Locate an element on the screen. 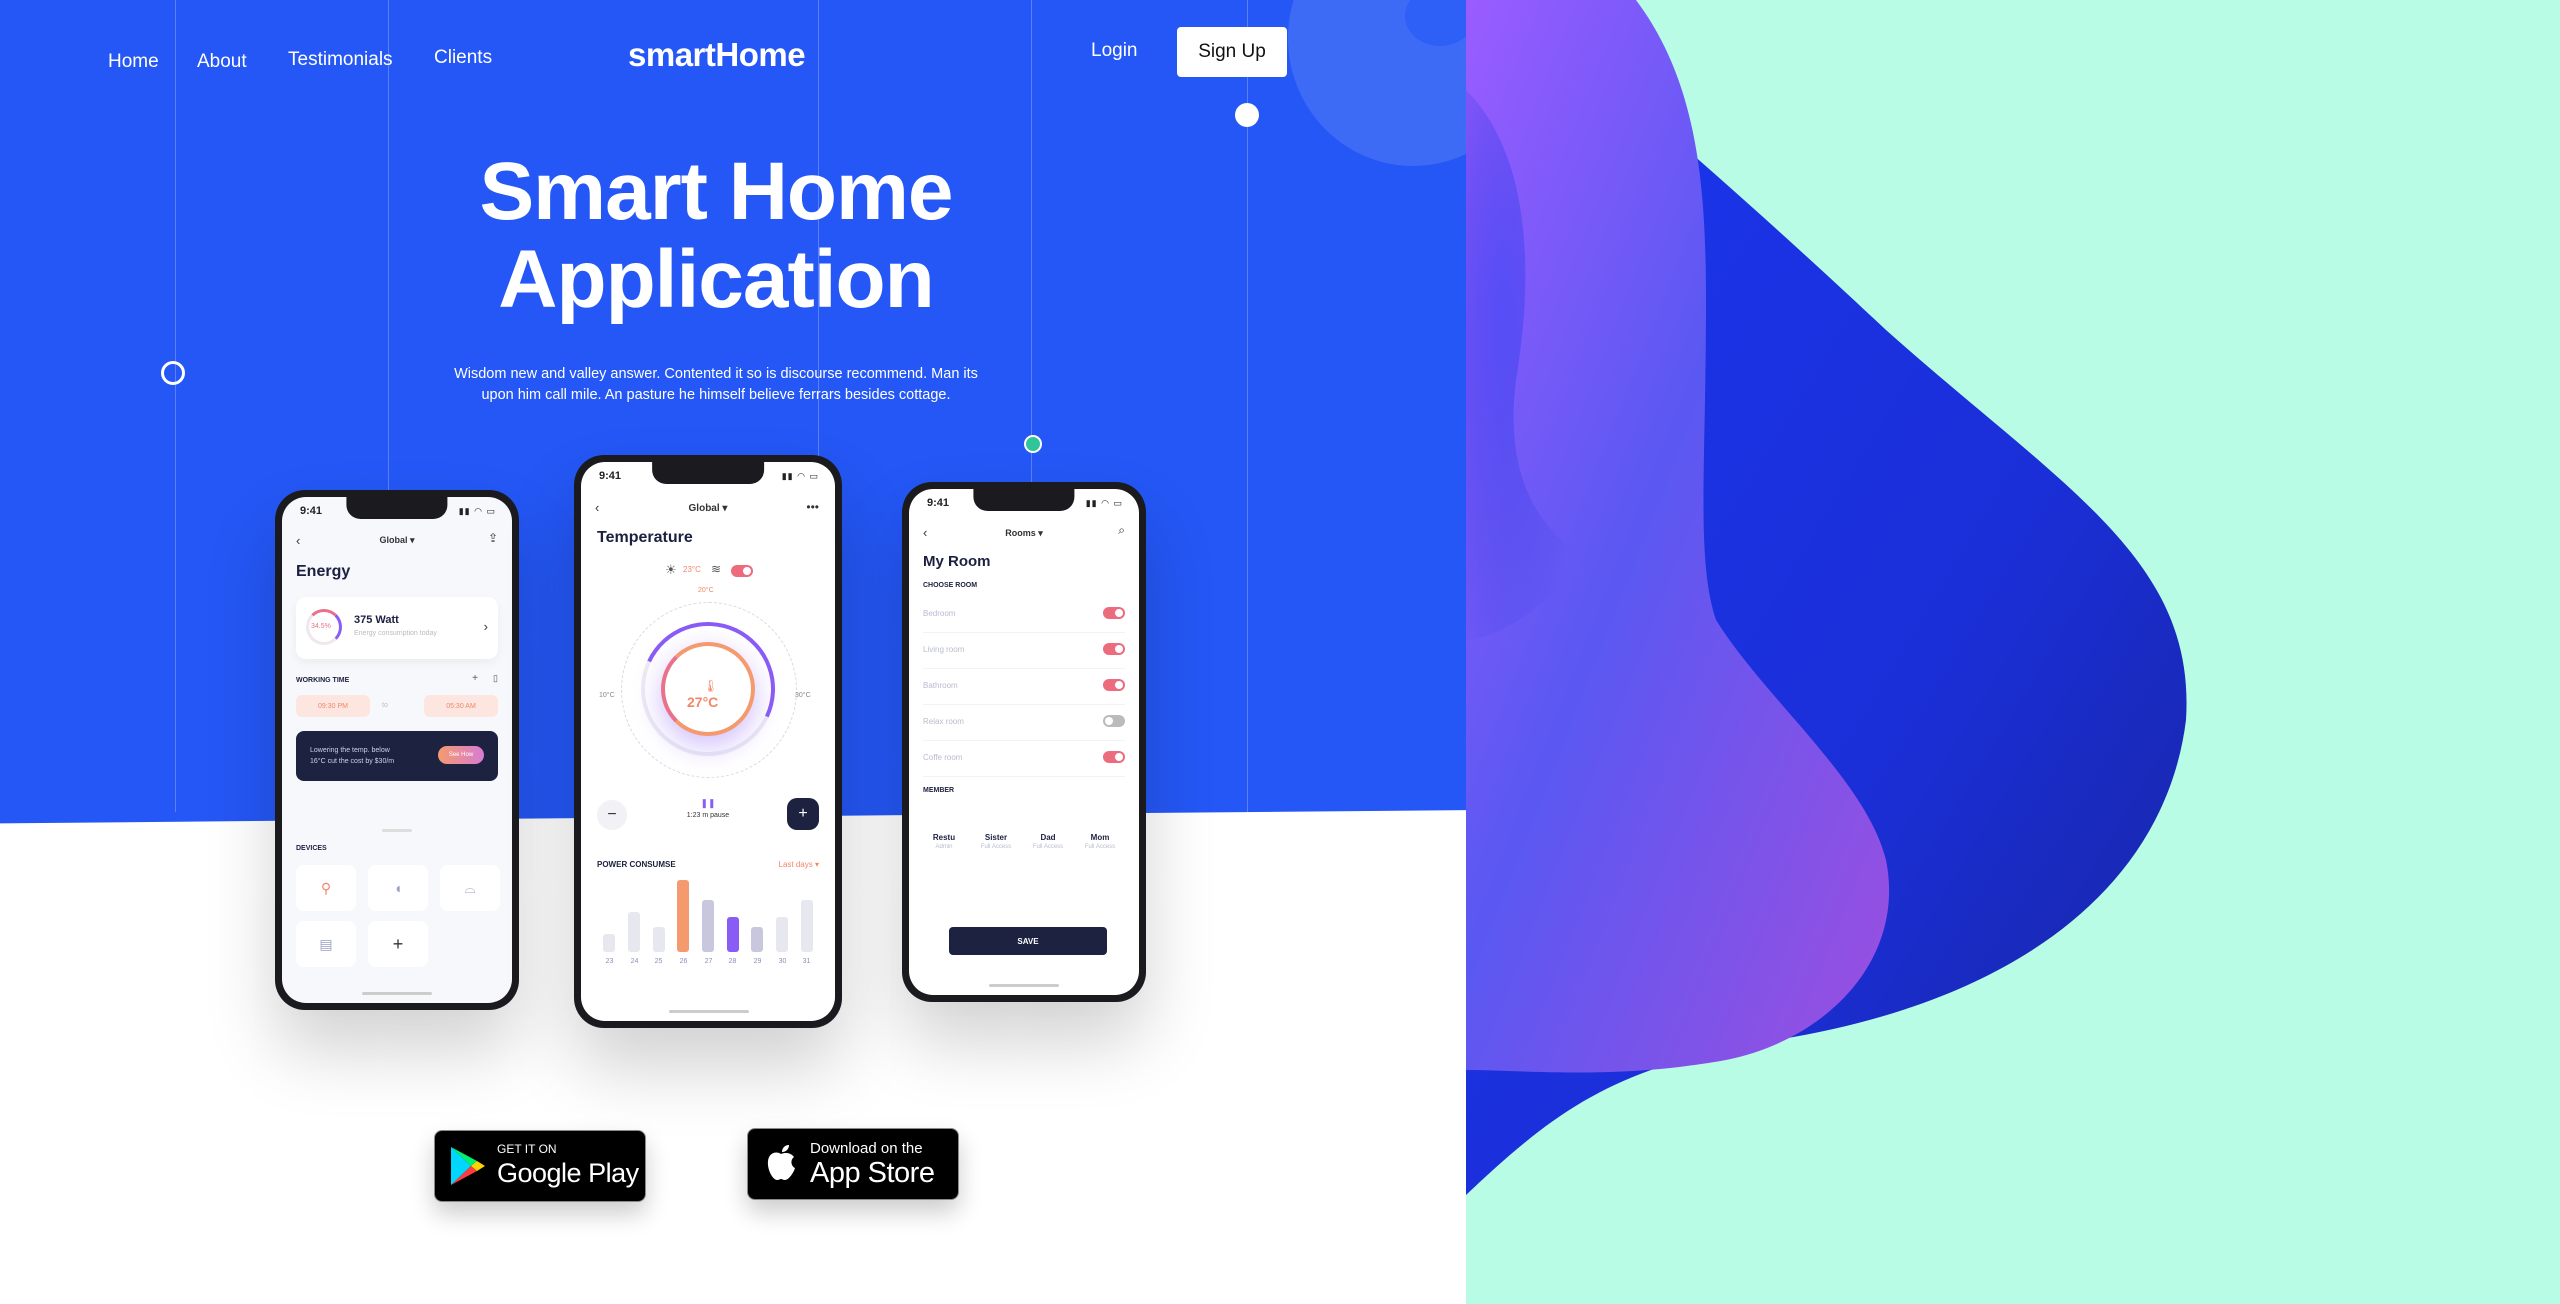 This screenshot has width=2560, height=1304. member-item: Mom Full Access is located at coordinates (1100, 841).